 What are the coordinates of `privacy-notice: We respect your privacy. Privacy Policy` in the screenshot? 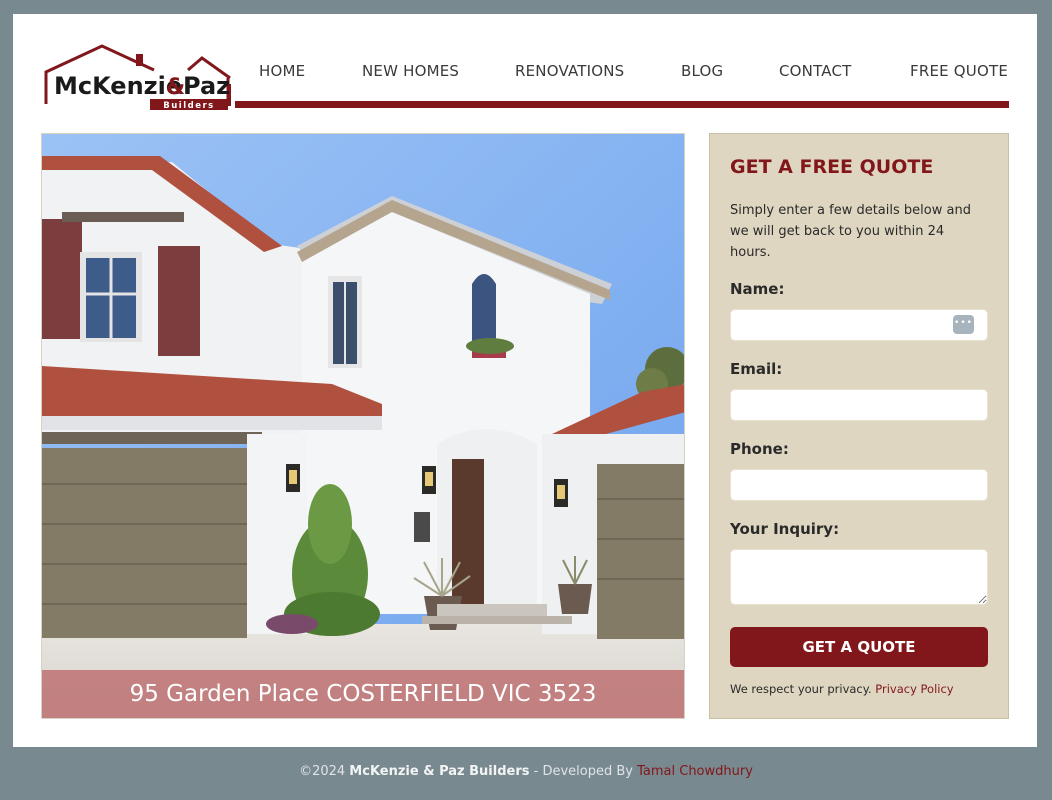 It's located at (842, 689).